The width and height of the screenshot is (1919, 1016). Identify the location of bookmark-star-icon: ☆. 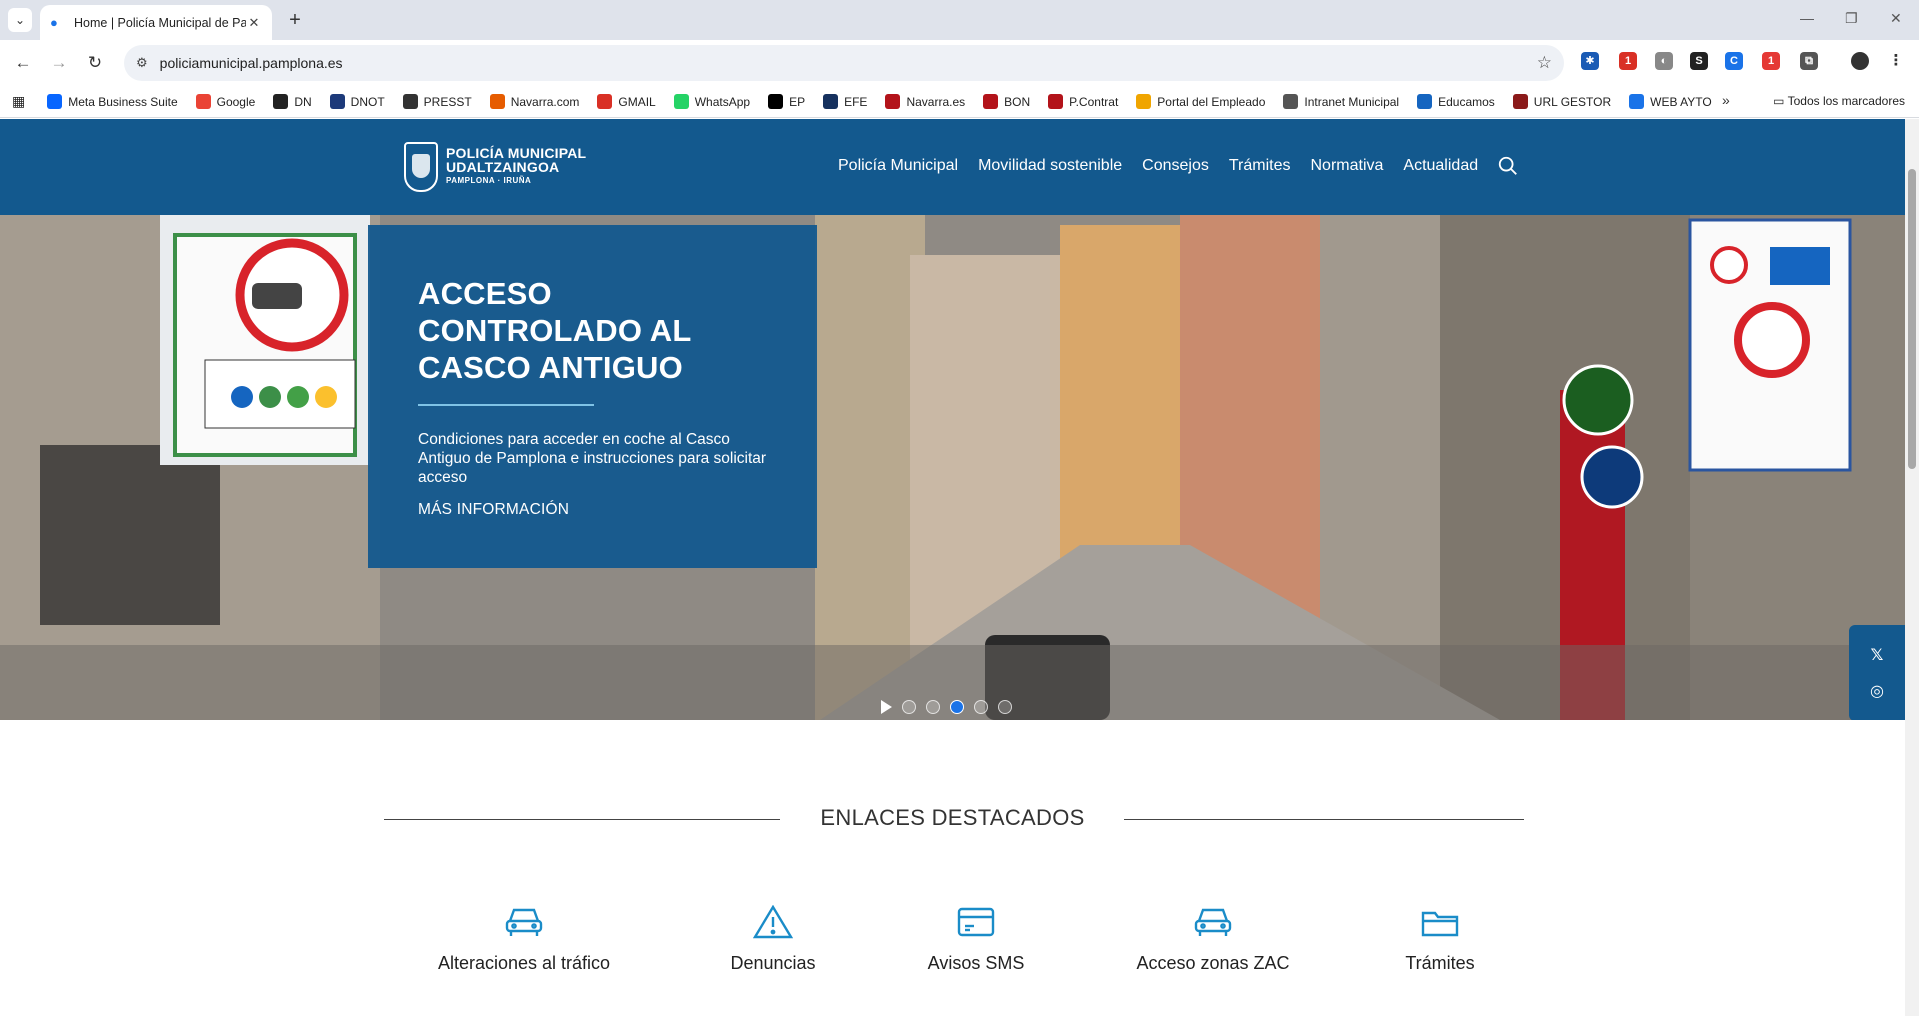
(1544, 63).